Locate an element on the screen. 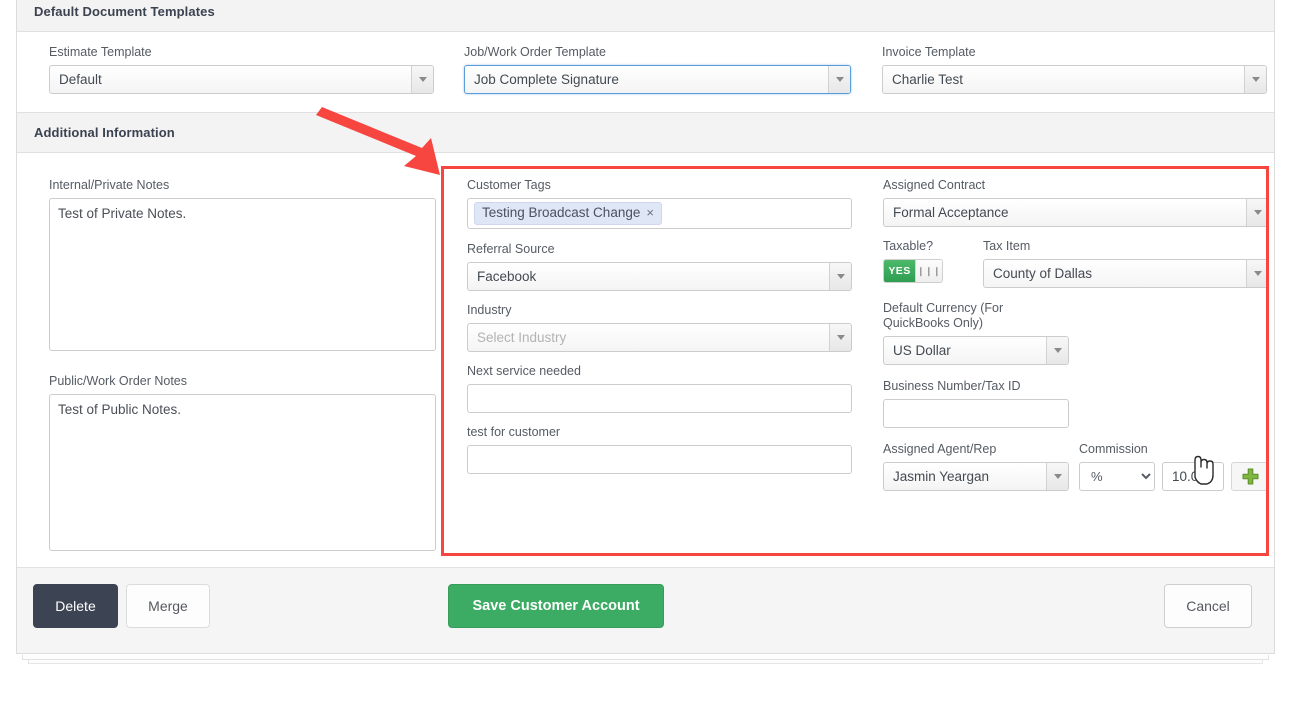 The image size is (1291, 704). industry-select: Select Industry is located at coordinates (659, 337).